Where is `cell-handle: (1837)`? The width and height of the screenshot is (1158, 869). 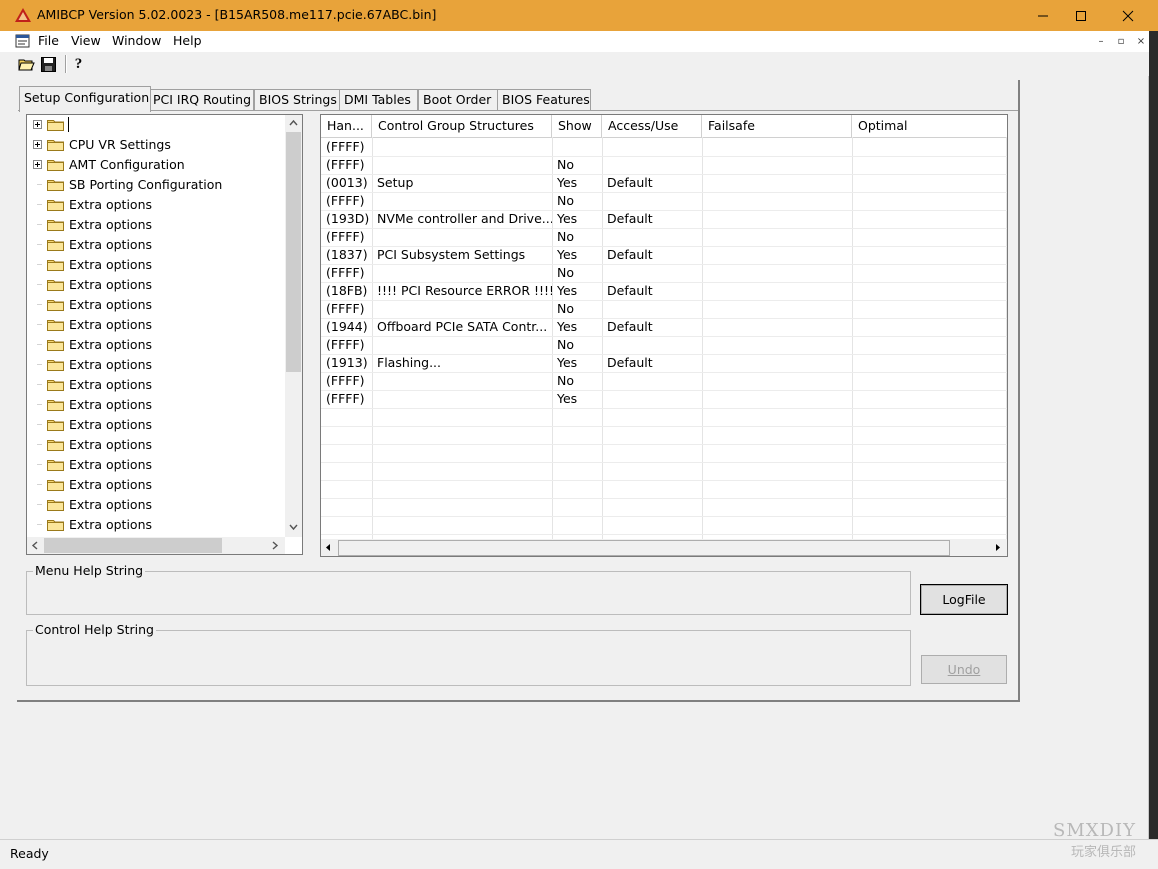 cell-handle: (1837) is located at coordinates (347, 254).